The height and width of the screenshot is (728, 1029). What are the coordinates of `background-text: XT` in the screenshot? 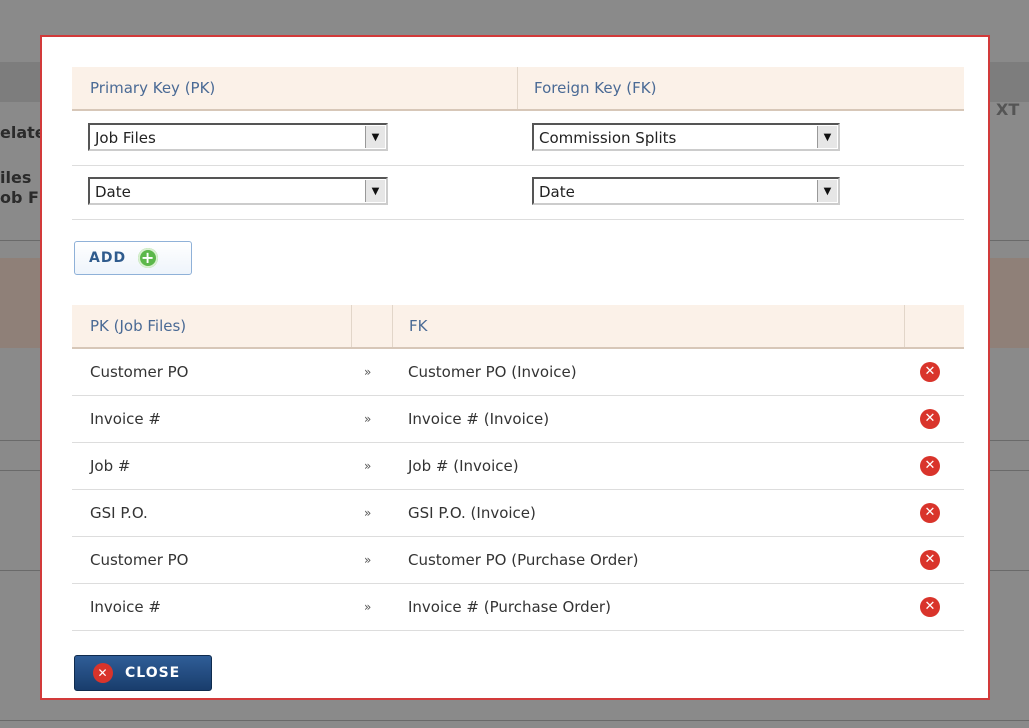 It's located at (1008, 109).